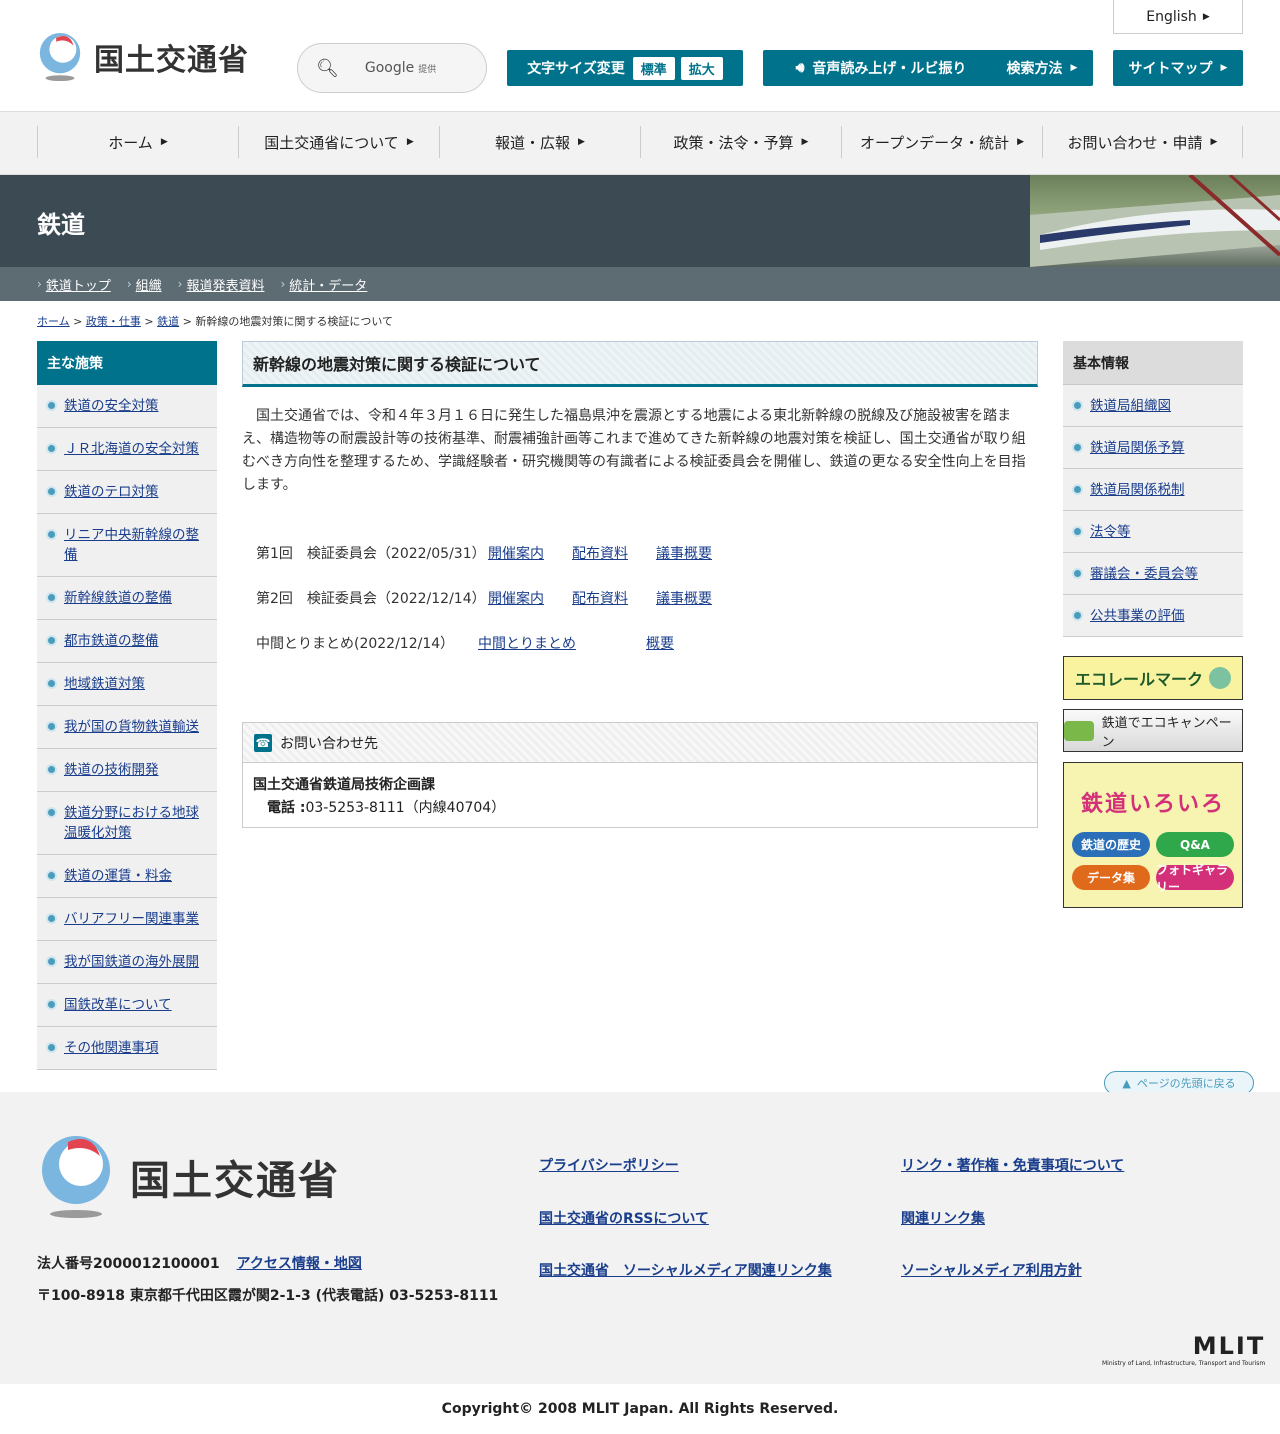  I want to click on railway-iroiro-title: 鉄道いろいろ, so click(1152, 804).